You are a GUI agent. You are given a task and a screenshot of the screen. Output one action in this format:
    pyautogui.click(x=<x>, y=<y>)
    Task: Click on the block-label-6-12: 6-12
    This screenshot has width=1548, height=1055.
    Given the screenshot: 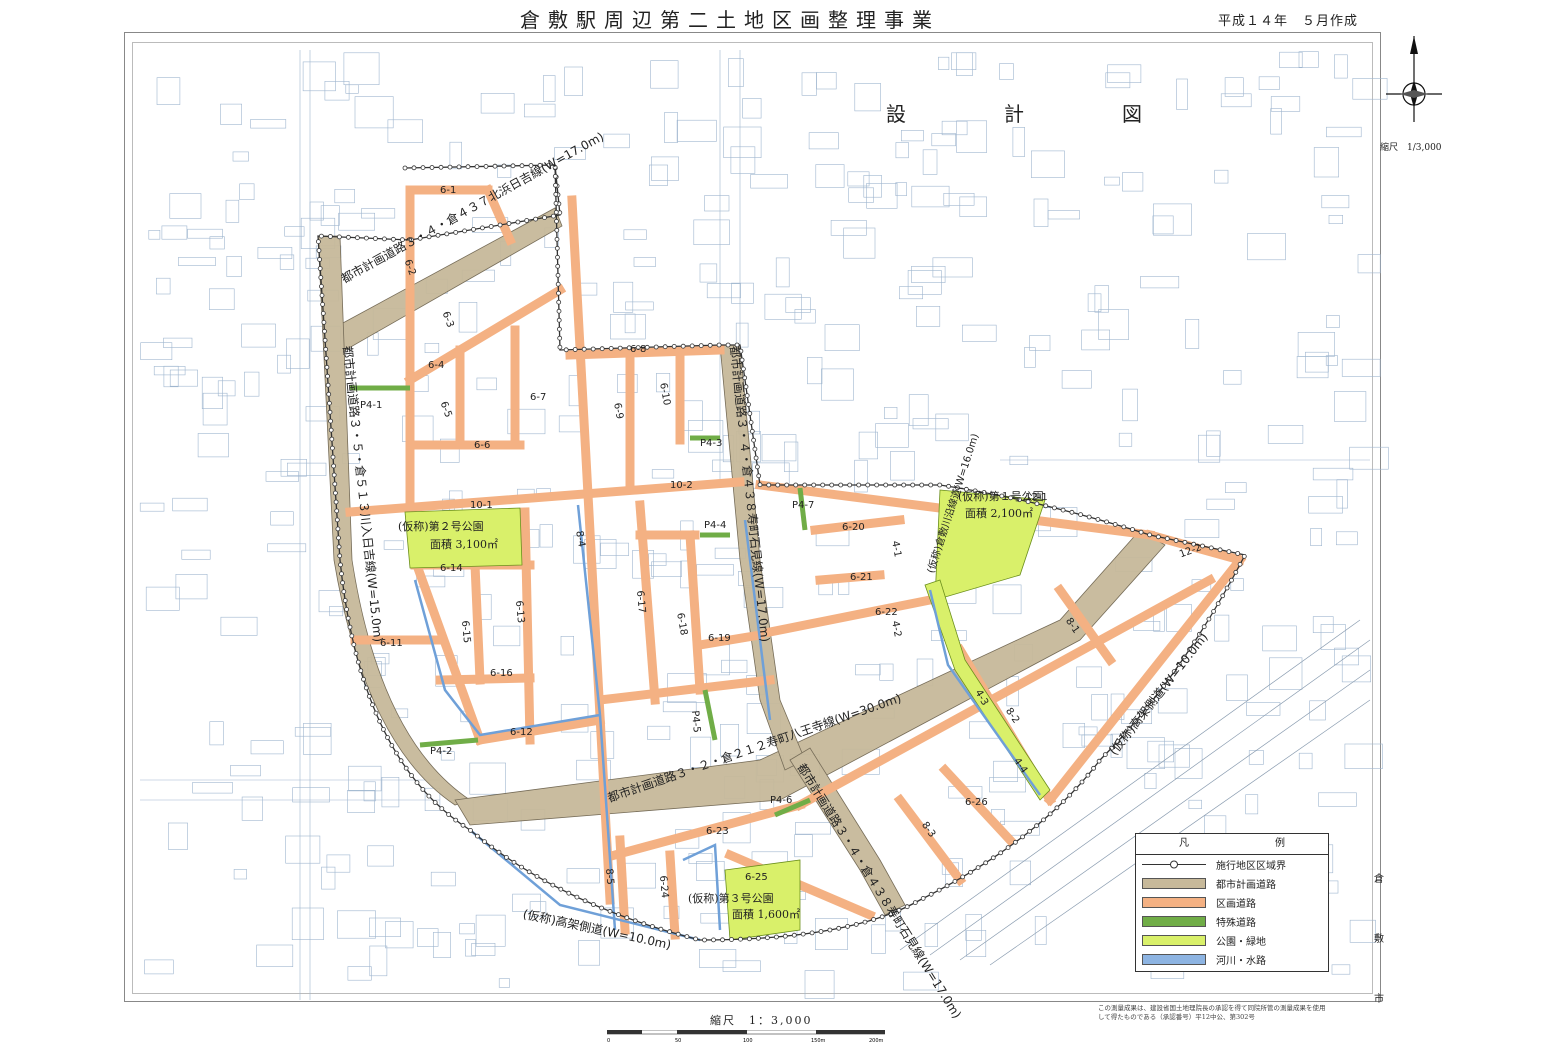 What is the action you would take?
    pyautogui.click(x=521, y=732)
    